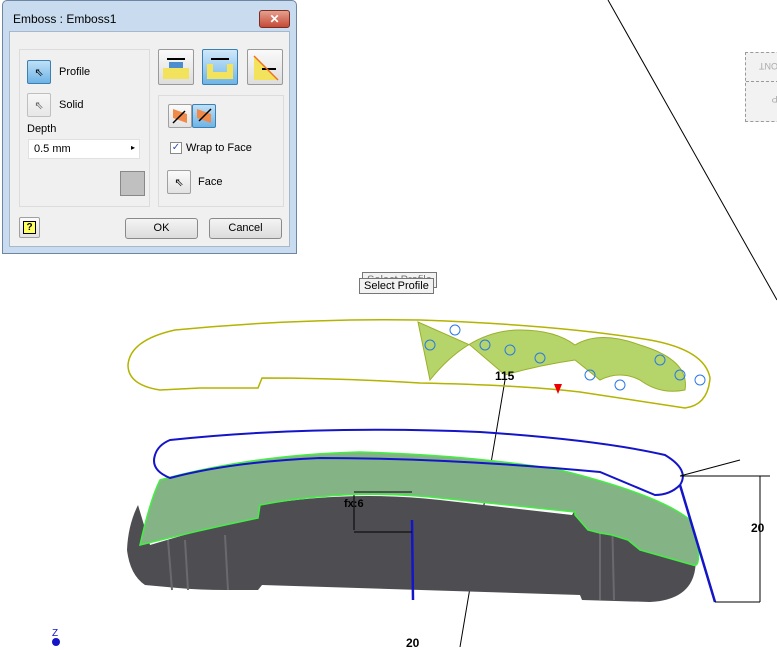 The image size is (777, 650). Describe the element at coordinates (176, 148) in the screenshot. I see `wrap-to-face-checkbox: ✓` at that location.